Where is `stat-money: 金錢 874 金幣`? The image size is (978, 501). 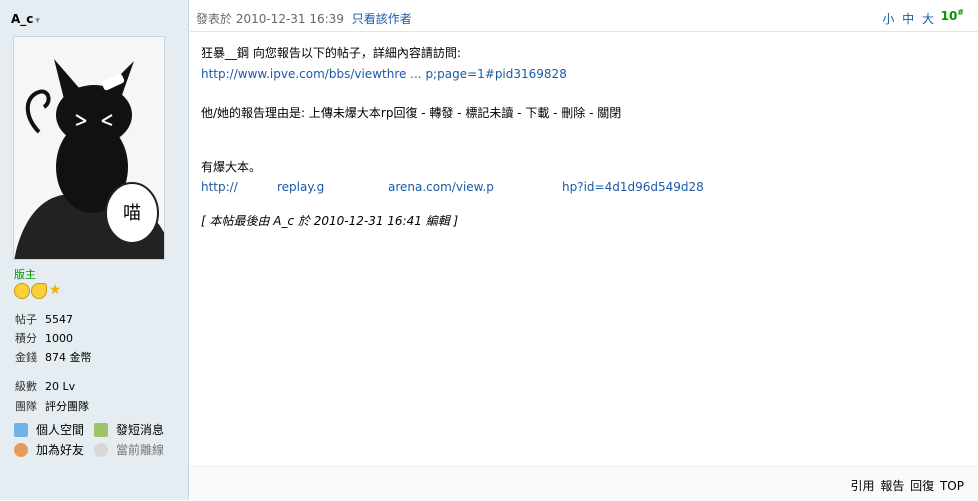
stat-money: 金錢 874 金幣 is located at coordinates (53, 357).